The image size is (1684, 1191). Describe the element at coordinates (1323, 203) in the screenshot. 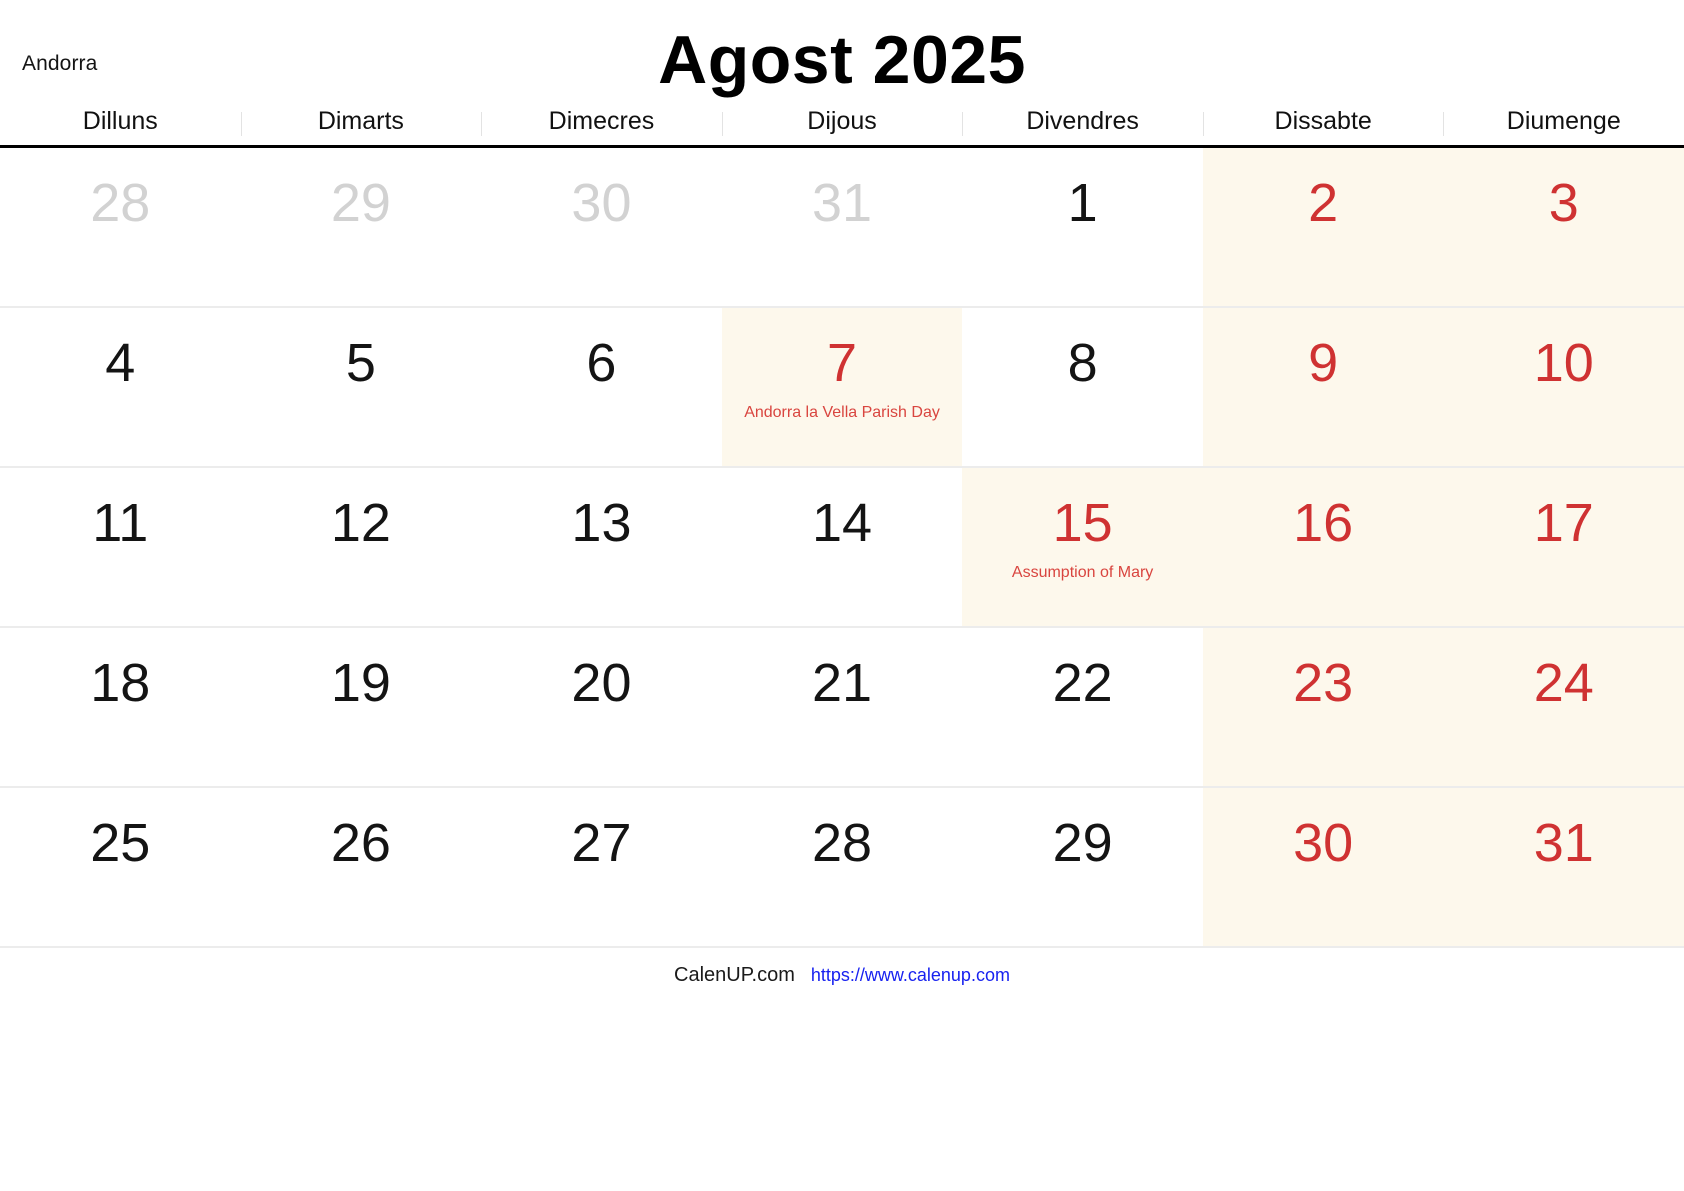

I see `day-number: 2` at that location.